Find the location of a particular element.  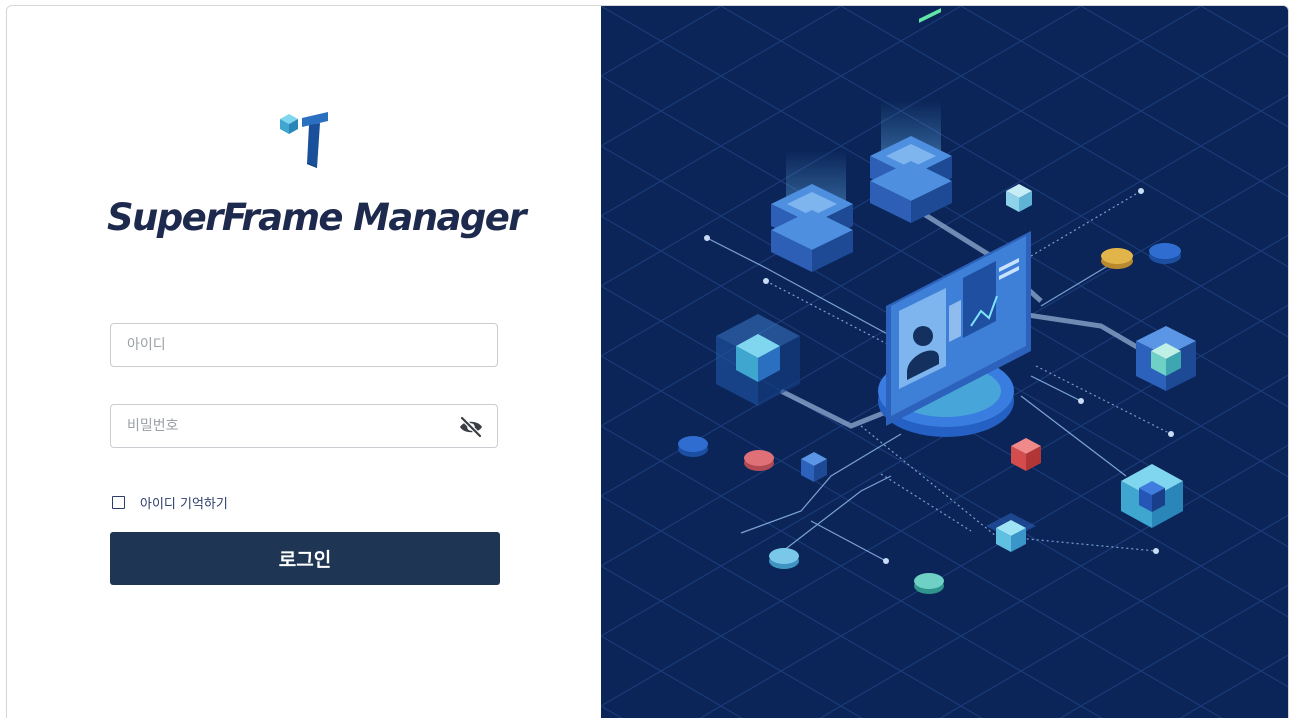

remember-id-checkbox is located at coordinates (118, 502).